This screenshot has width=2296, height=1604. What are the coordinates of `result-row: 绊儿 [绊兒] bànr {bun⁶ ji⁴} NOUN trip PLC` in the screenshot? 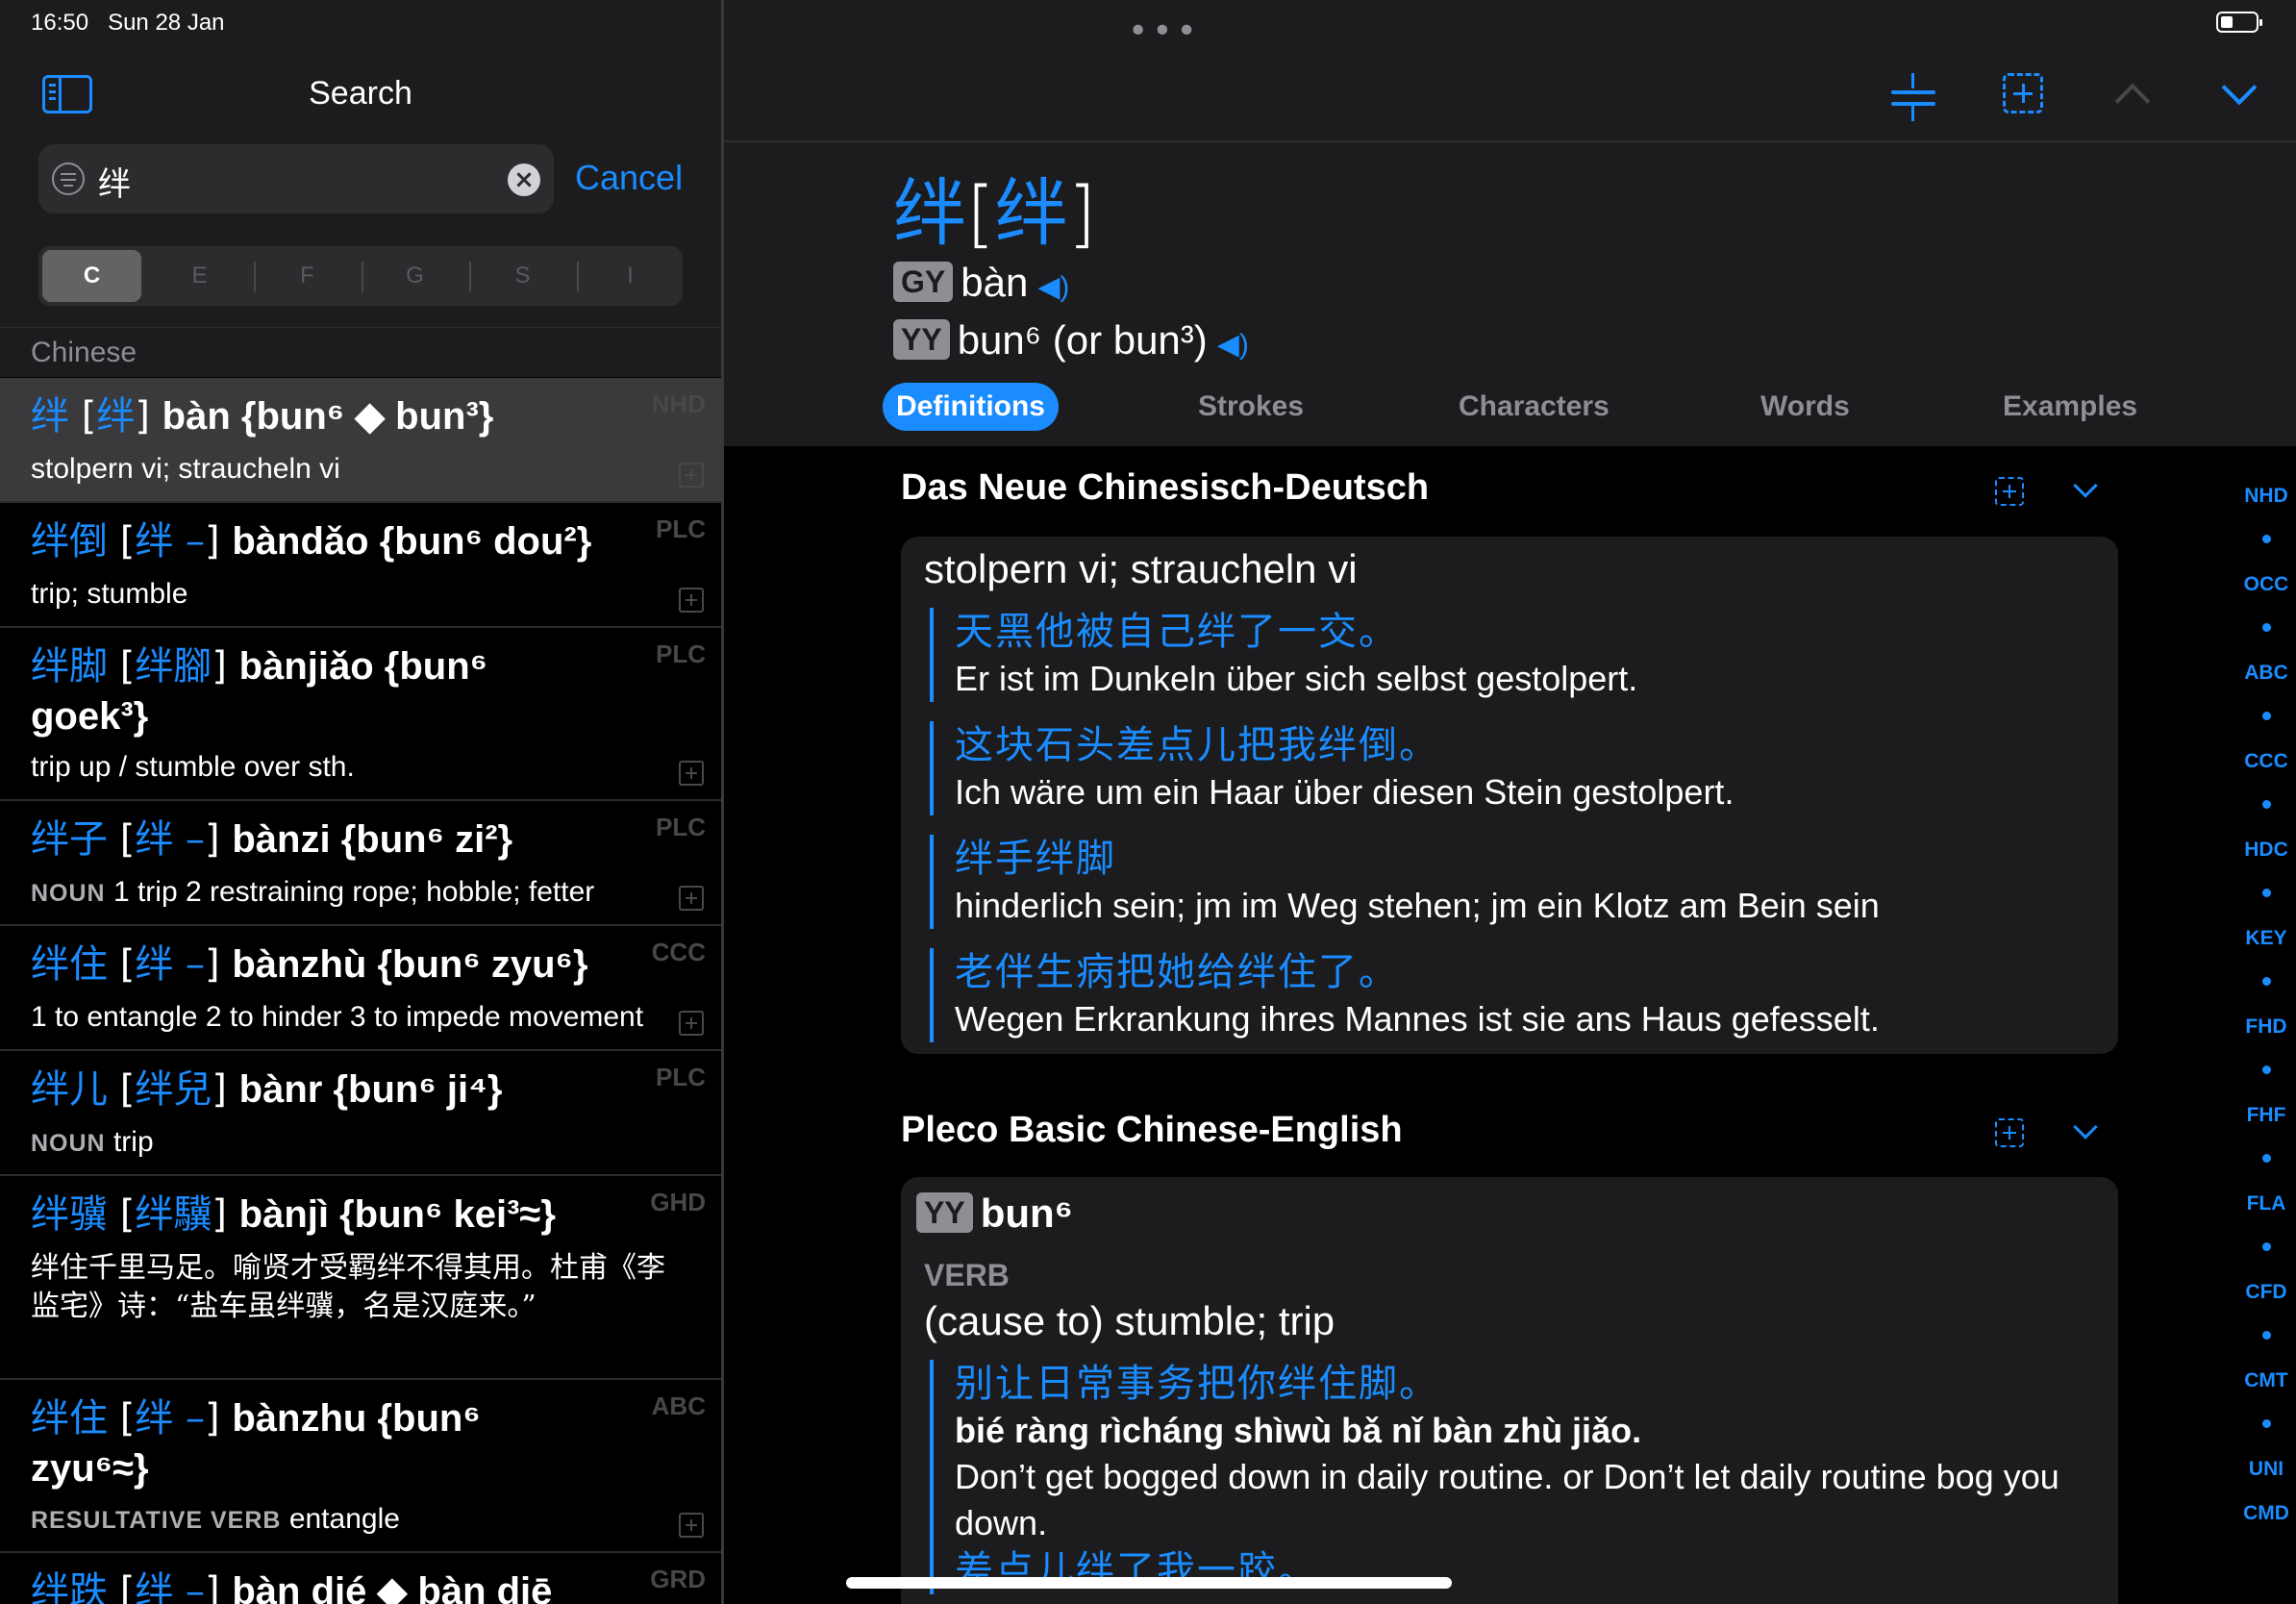 It's located at (360, 1113).